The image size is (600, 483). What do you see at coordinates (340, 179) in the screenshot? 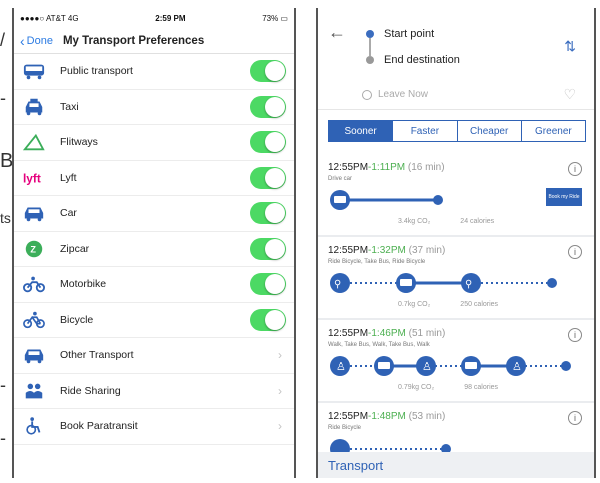
I see `route-modes: Drive car` at bounding box center [340, 179].